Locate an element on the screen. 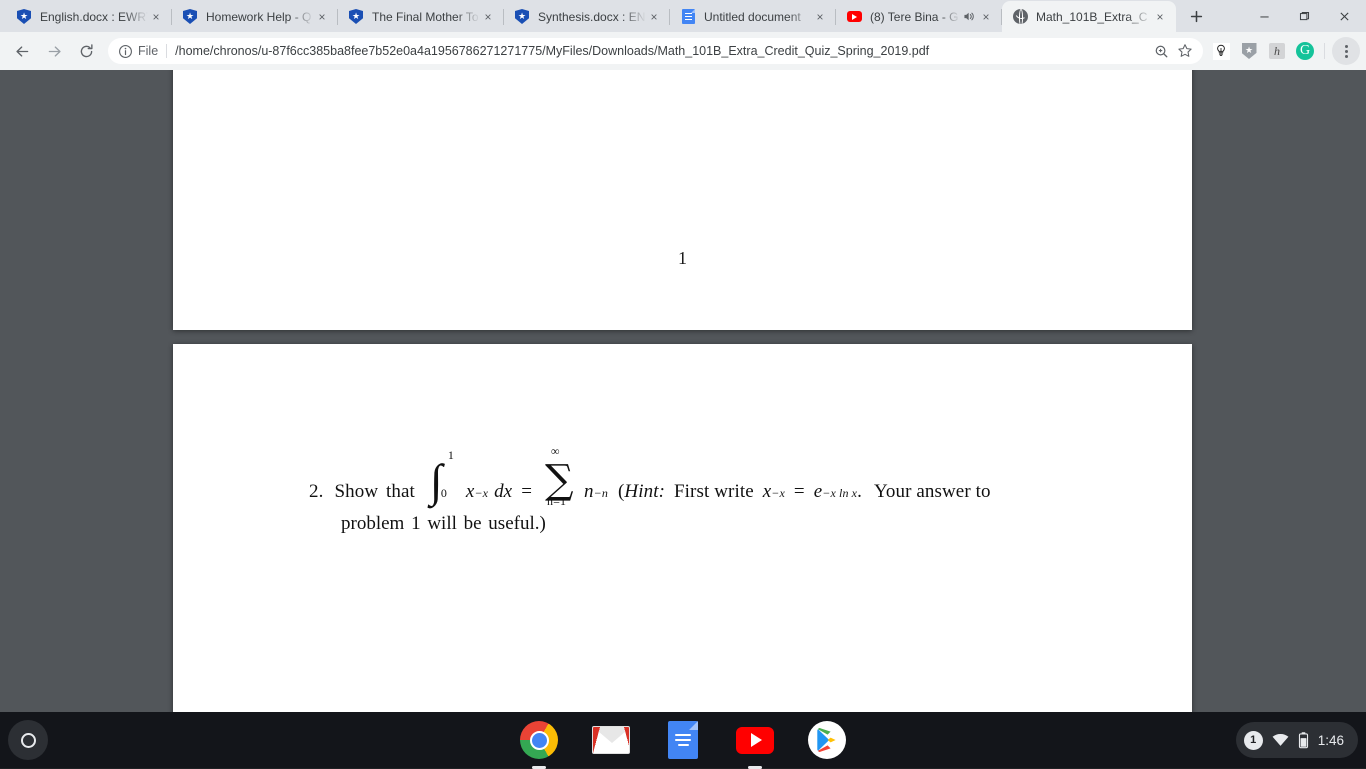 Image resolution: width=1366 pixels, height=769 pixels. shelf-app-list is located at coordinates (683, 740).